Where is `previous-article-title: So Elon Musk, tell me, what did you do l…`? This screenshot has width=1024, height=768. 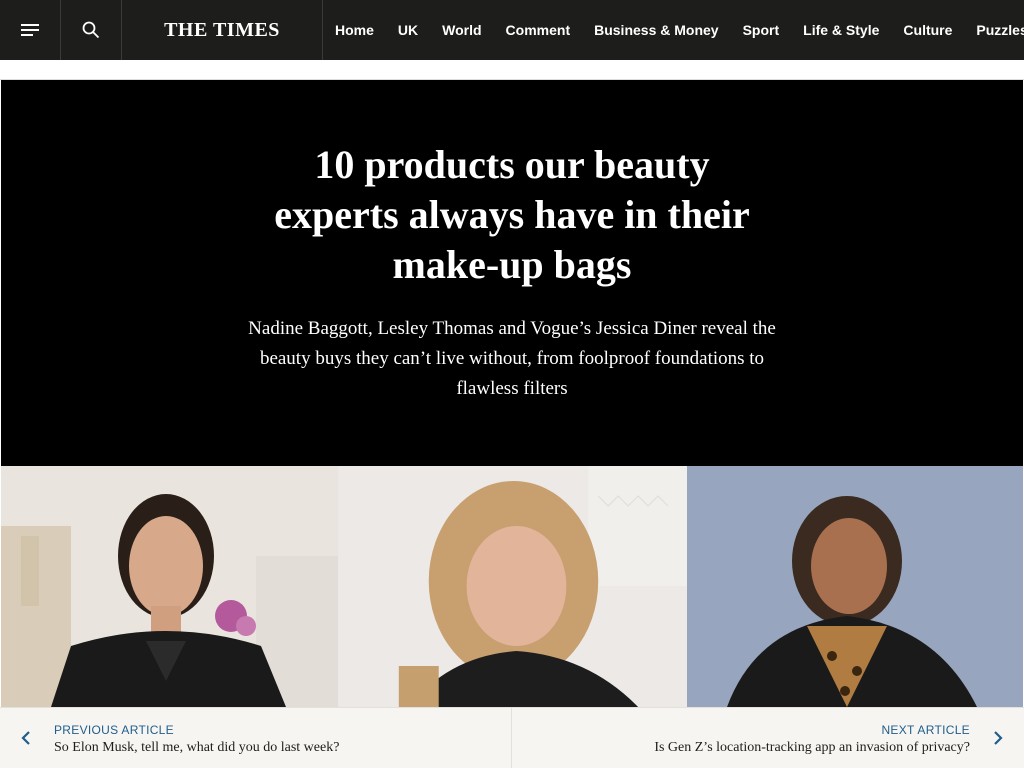 previous-article-title: So Elon Musk, tell me, what did you do l… is located at coordinates (197, 747).